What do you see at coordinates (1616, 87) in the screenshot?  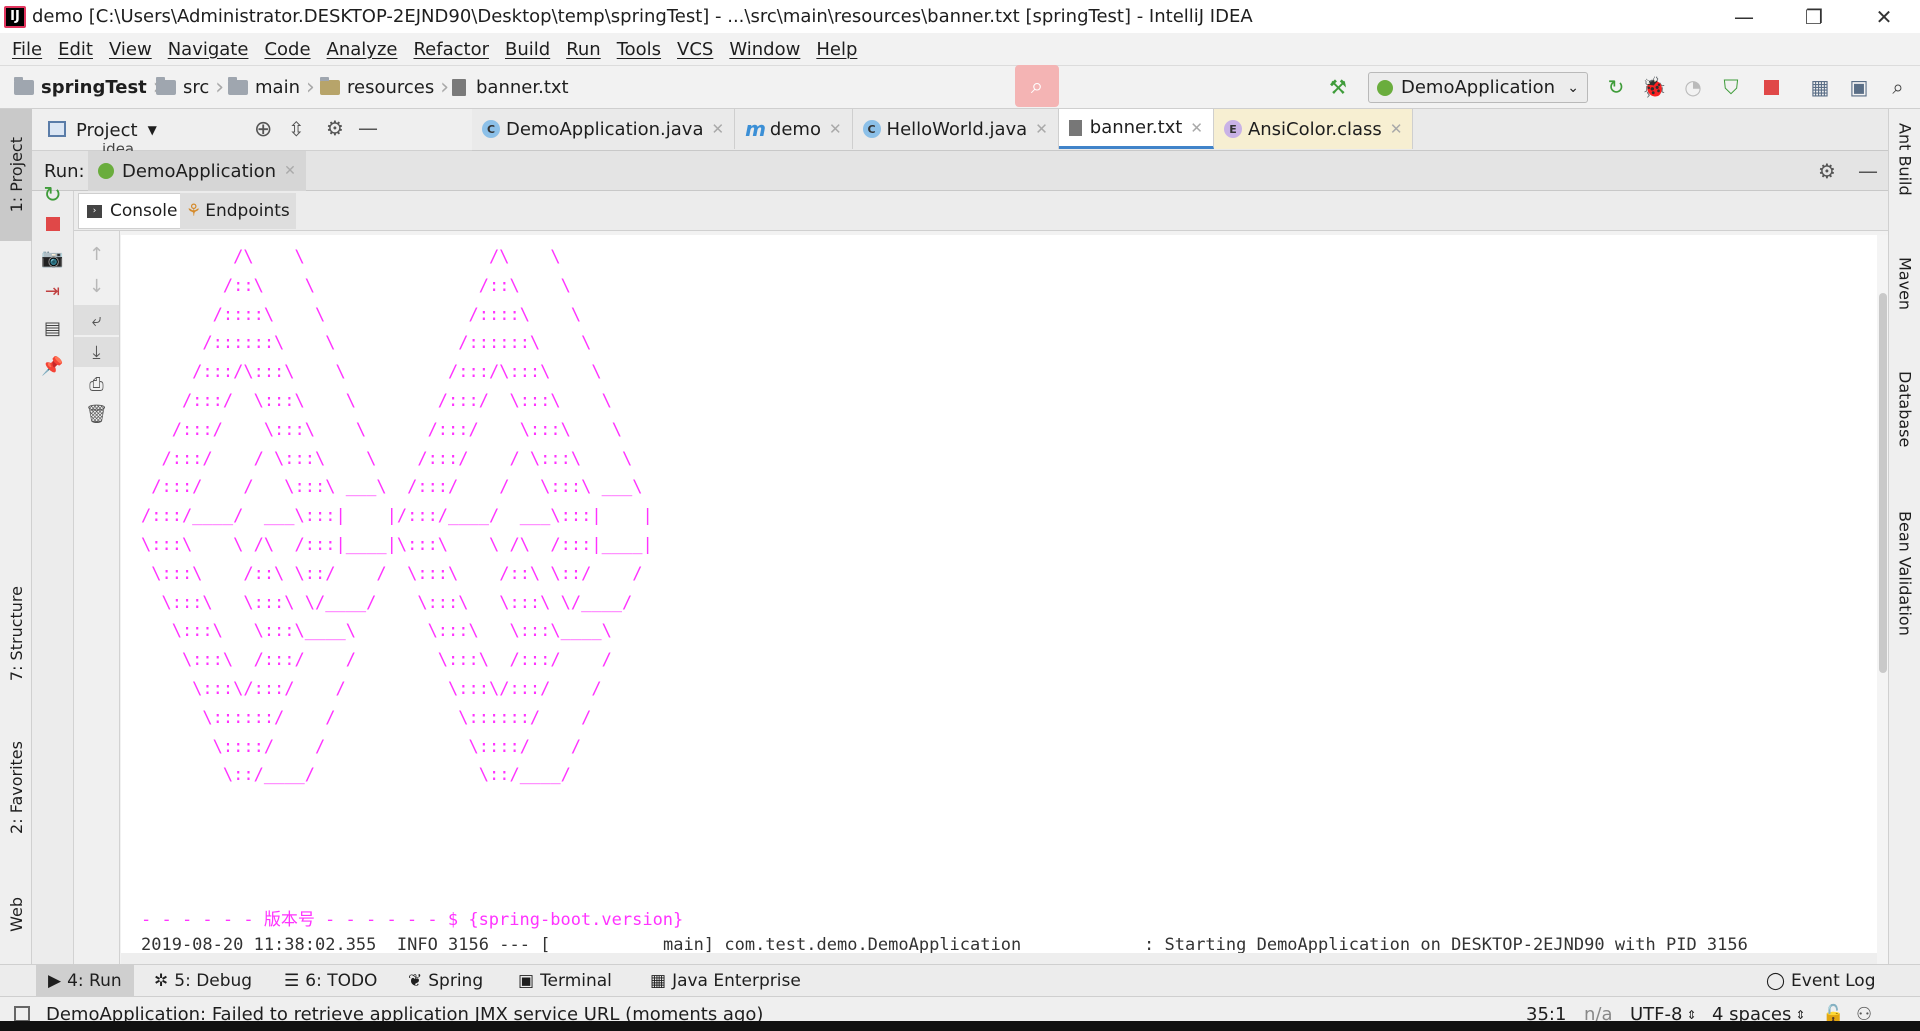 I see `rerun-icon: ↻` at bounding box center [1616, 87].